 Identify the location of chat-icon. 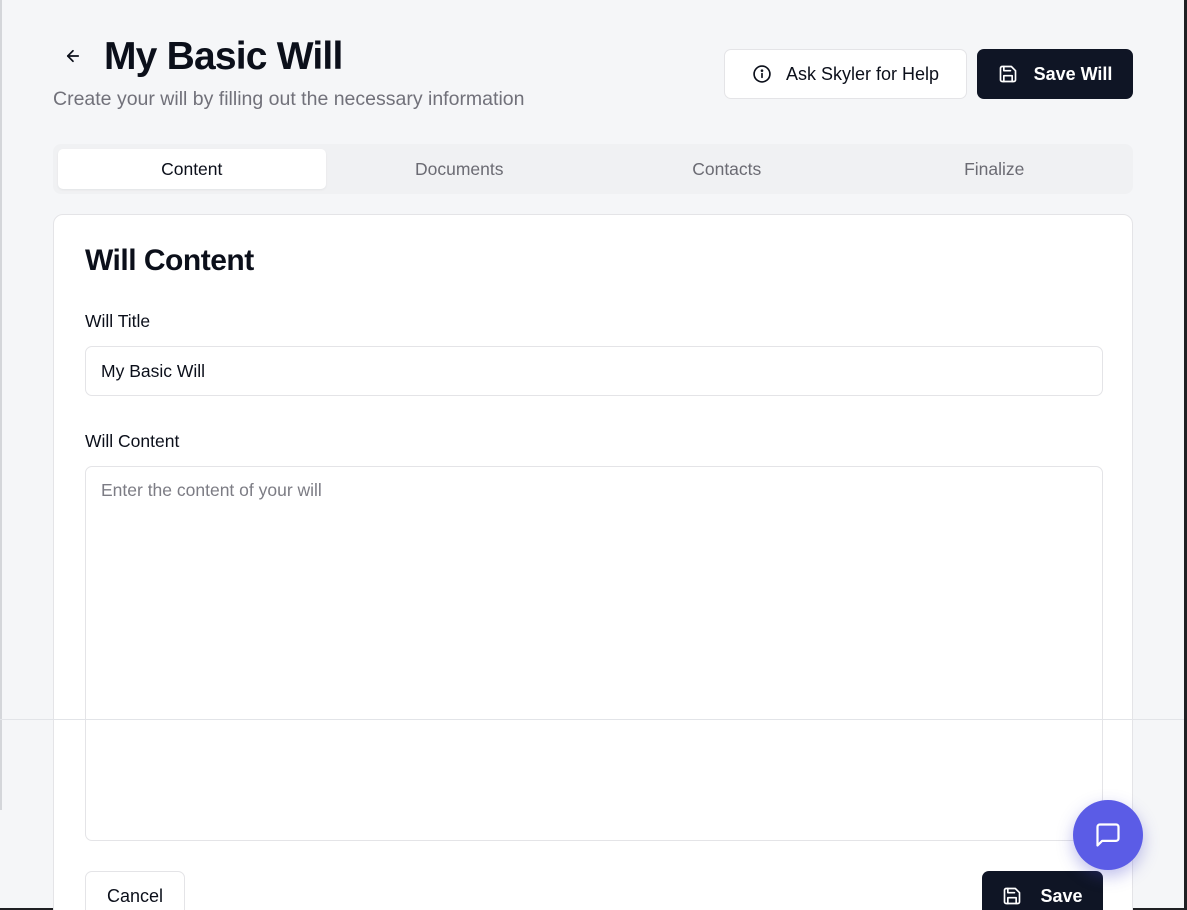
(1108, 835).